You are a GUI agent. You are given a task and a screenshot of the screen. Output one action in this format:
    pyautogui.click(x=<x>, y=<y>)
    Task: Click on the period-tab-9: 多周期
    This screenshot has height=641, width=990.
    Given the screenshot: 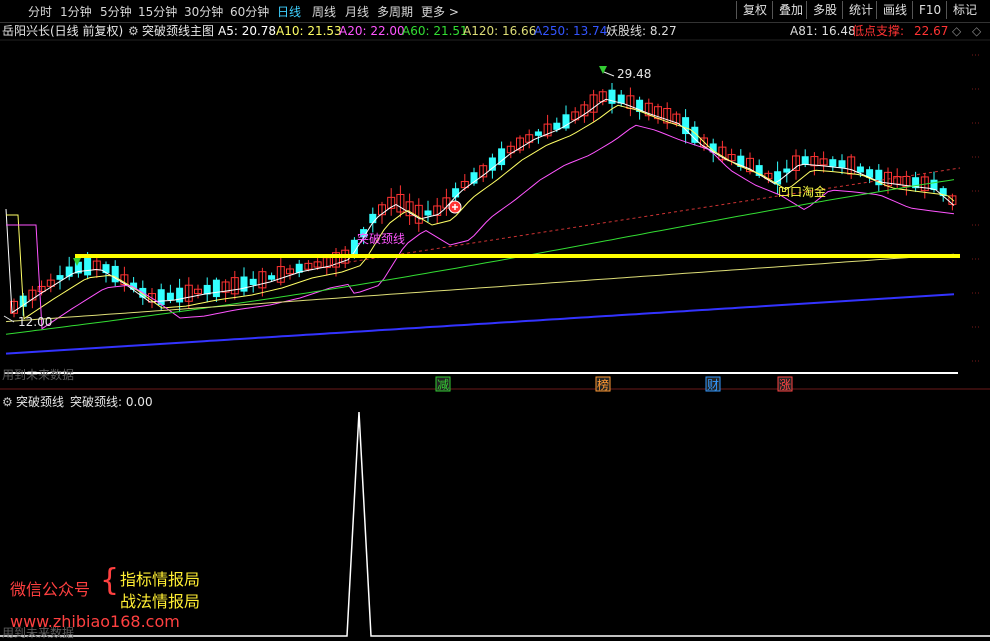 What is the action you would take?
    pyautogui.click(x=395, y=11)
    